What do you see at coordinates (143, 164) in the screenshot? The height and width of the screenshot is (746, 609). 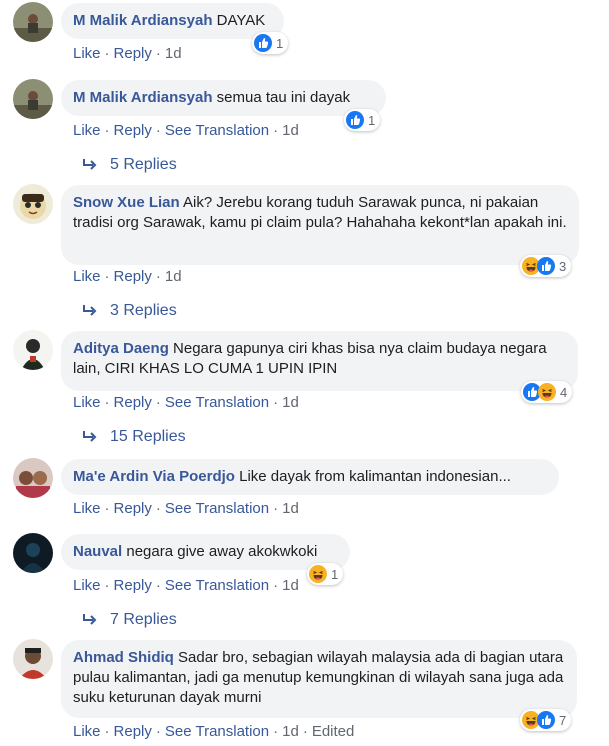 I see `replies-count-label: 5 Replies` at bounding box center [143, 164].